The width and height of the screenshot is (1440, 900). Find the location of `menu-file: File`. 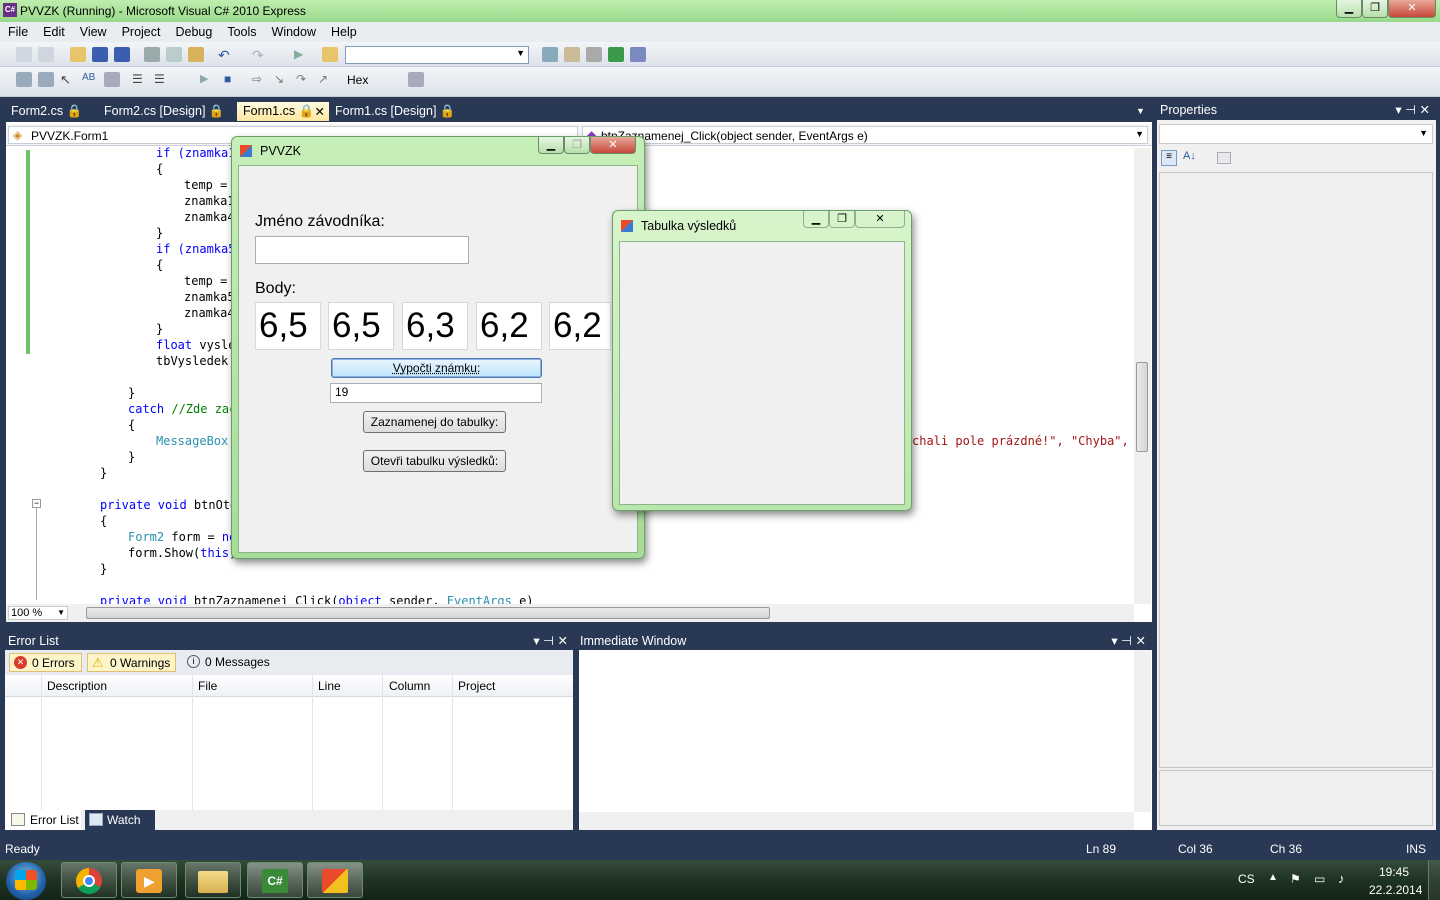

menu-file: File is located at coordinates (17, 30).